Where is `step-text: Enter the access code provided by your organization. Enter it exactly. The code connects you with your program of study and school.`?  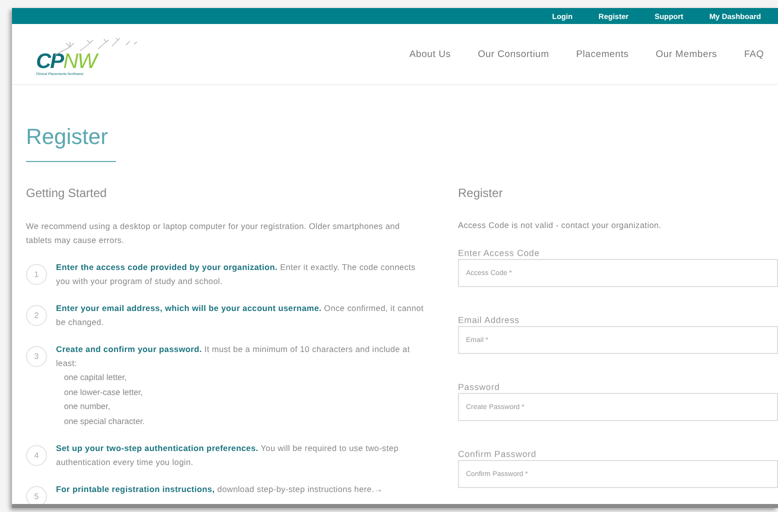 step-text: Enter the access code provided by your organization. Enter it exactly. The code connects you with your program of study and school. is located at coordinates (236, 274).